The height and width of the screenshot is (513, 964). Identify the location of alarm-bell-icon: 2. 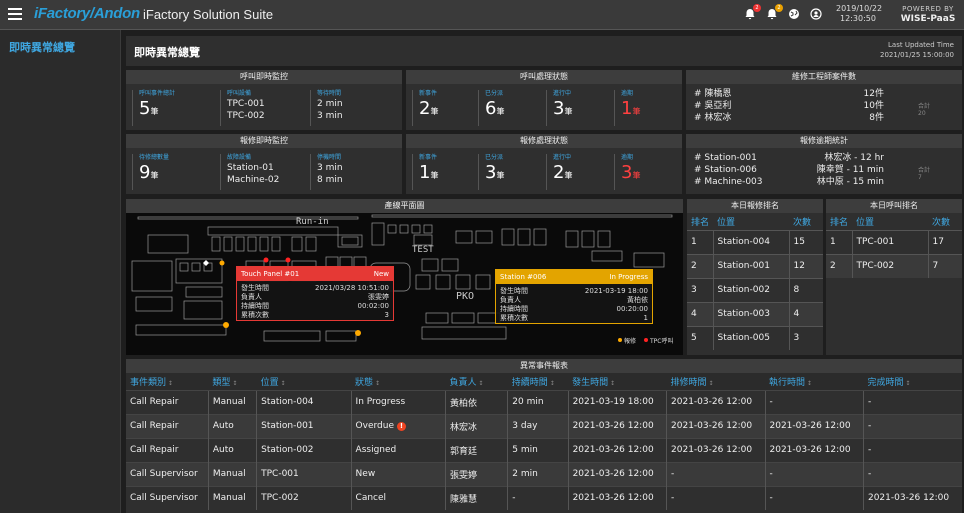
(752, 12).